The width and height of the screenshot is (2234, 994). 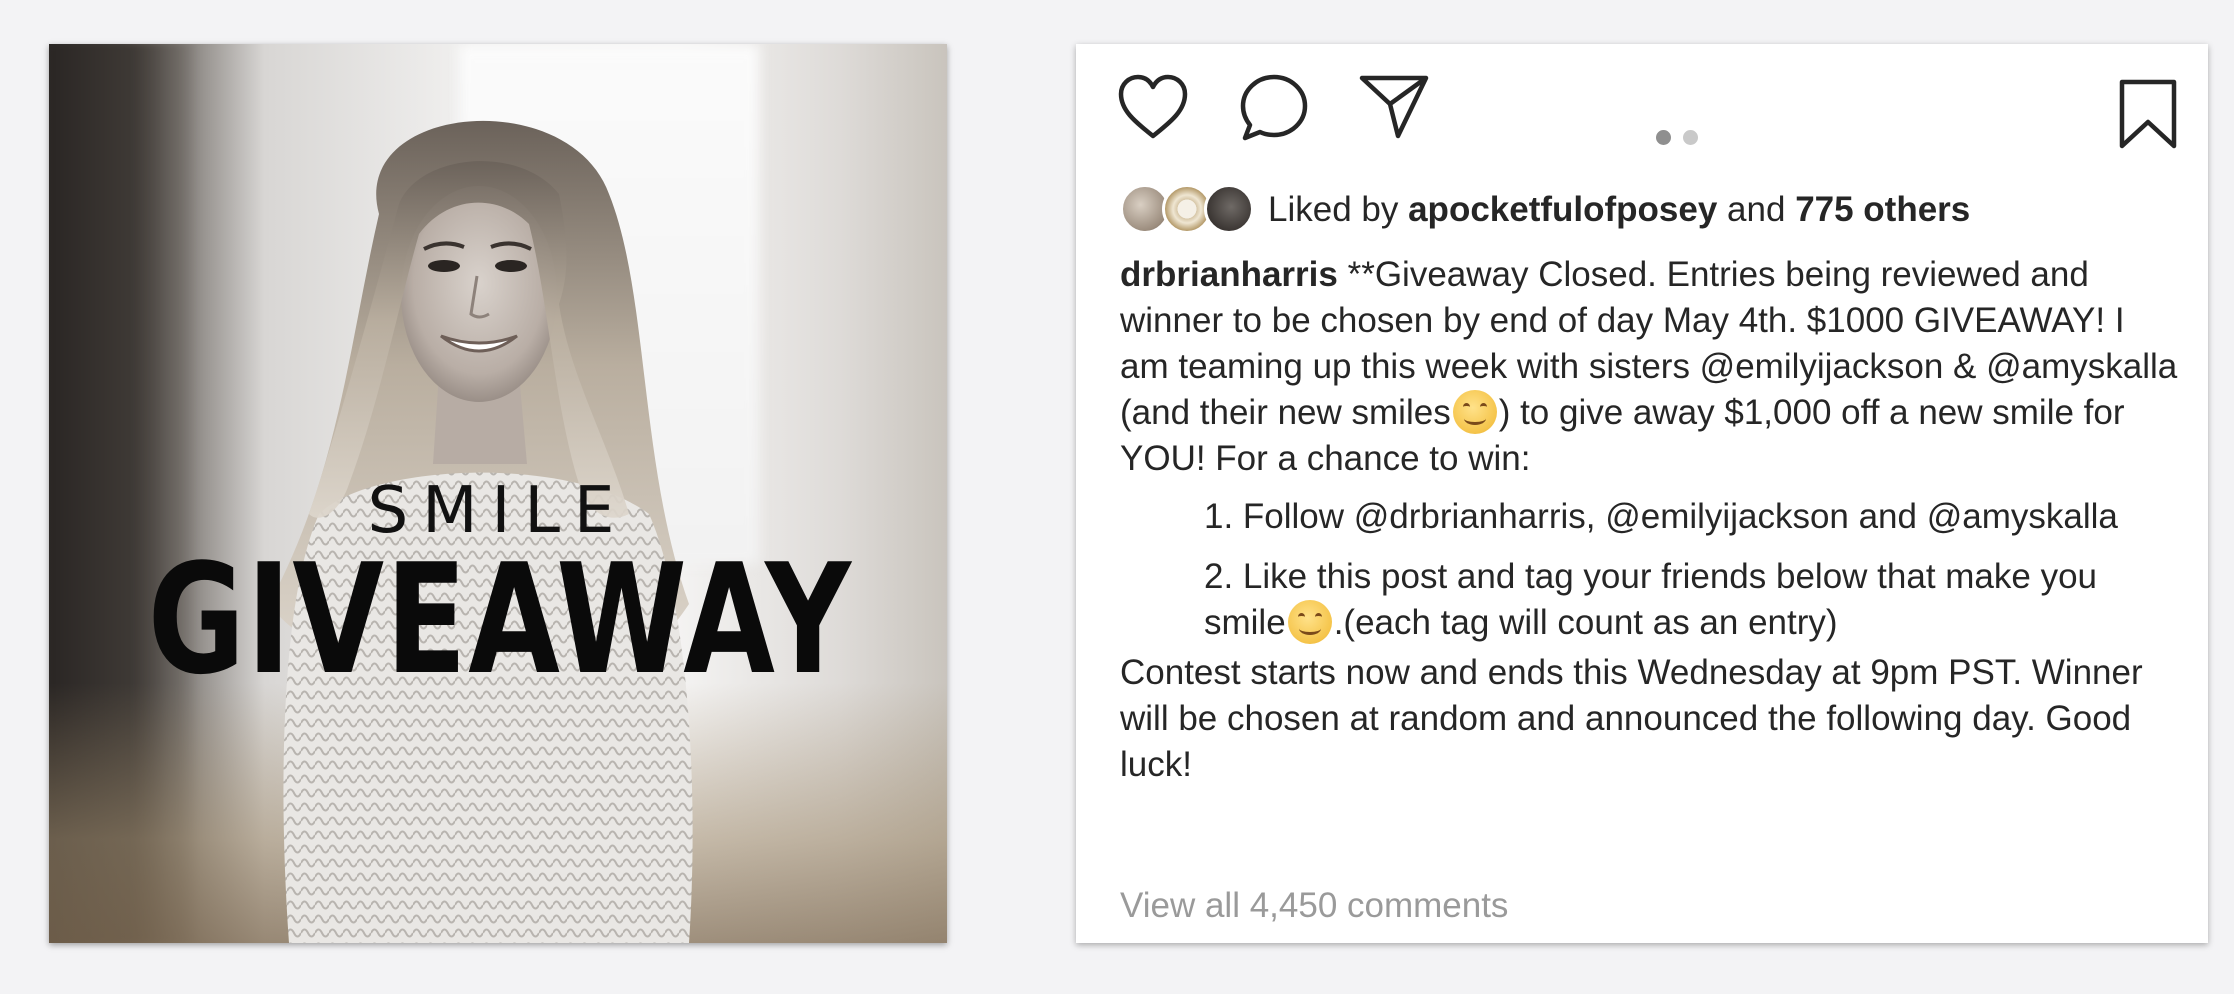 I want to click on likes-prefix: Liked by, so click(x=1338, y=209).